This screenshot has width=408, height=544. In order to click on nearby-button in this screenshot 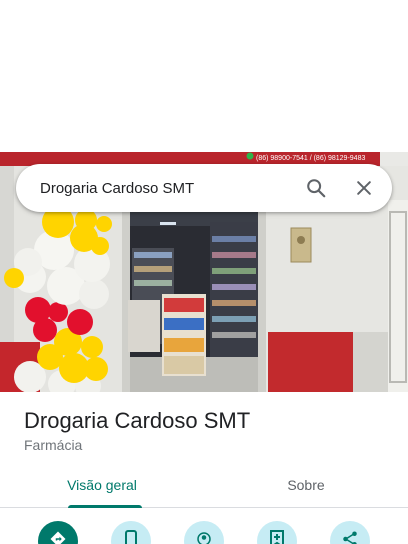, I will do `click(204, 532)`.